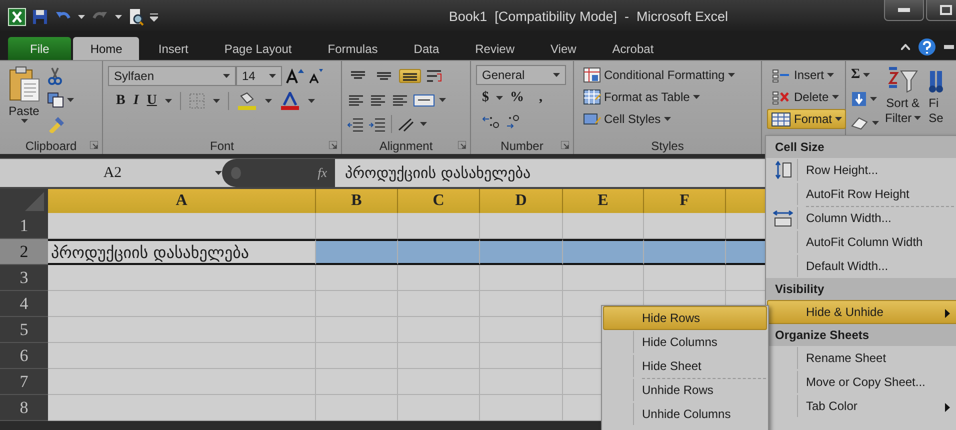 This screenshot has width=956, height=430. I want to click on column-header: E, so click(603, 201).